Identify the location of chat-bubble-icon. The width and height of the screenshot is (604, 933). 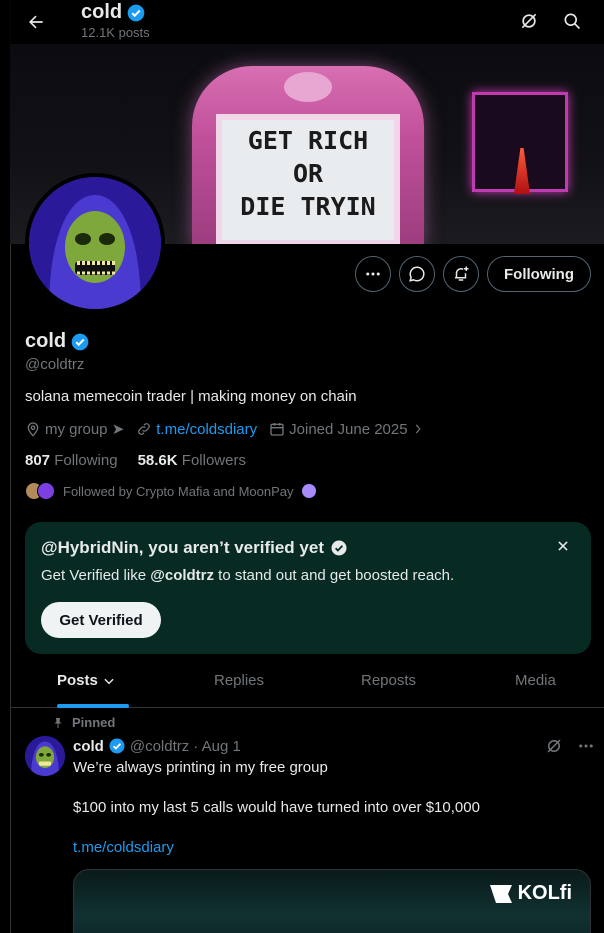
(417, 274).